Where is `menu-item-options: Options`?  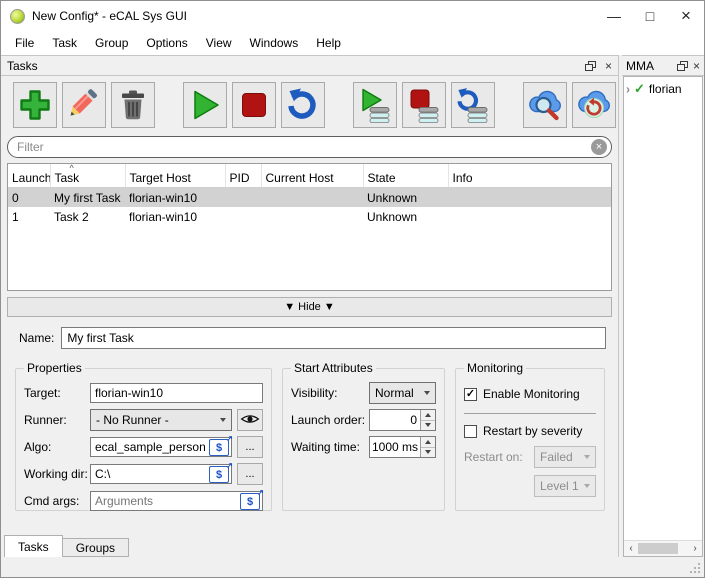 menu-item-options: Options is located at coordinates (166, 43).